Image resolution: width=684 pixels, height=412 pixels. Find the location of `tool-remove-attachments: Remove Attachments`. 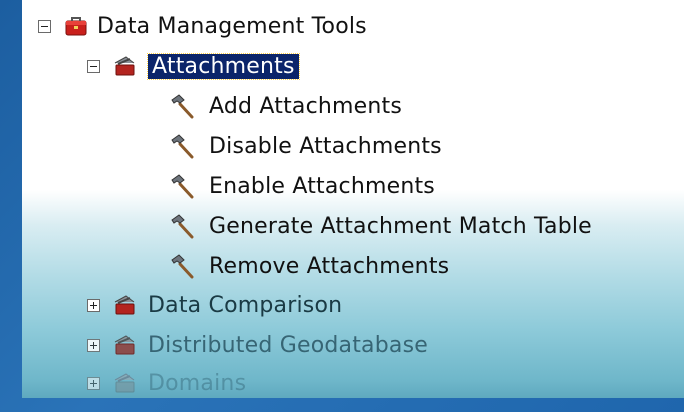

tool-remove-attachments: Remove Attachments is located at coordinates (309, 266).